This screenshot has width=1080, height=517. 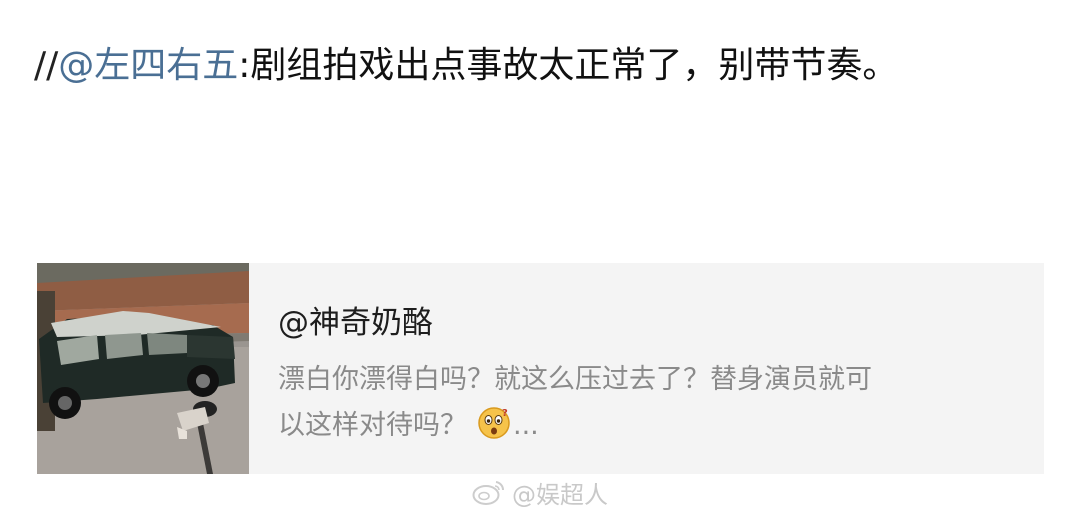 I want to click on mention-colon: :, so click(x=244, y=65).